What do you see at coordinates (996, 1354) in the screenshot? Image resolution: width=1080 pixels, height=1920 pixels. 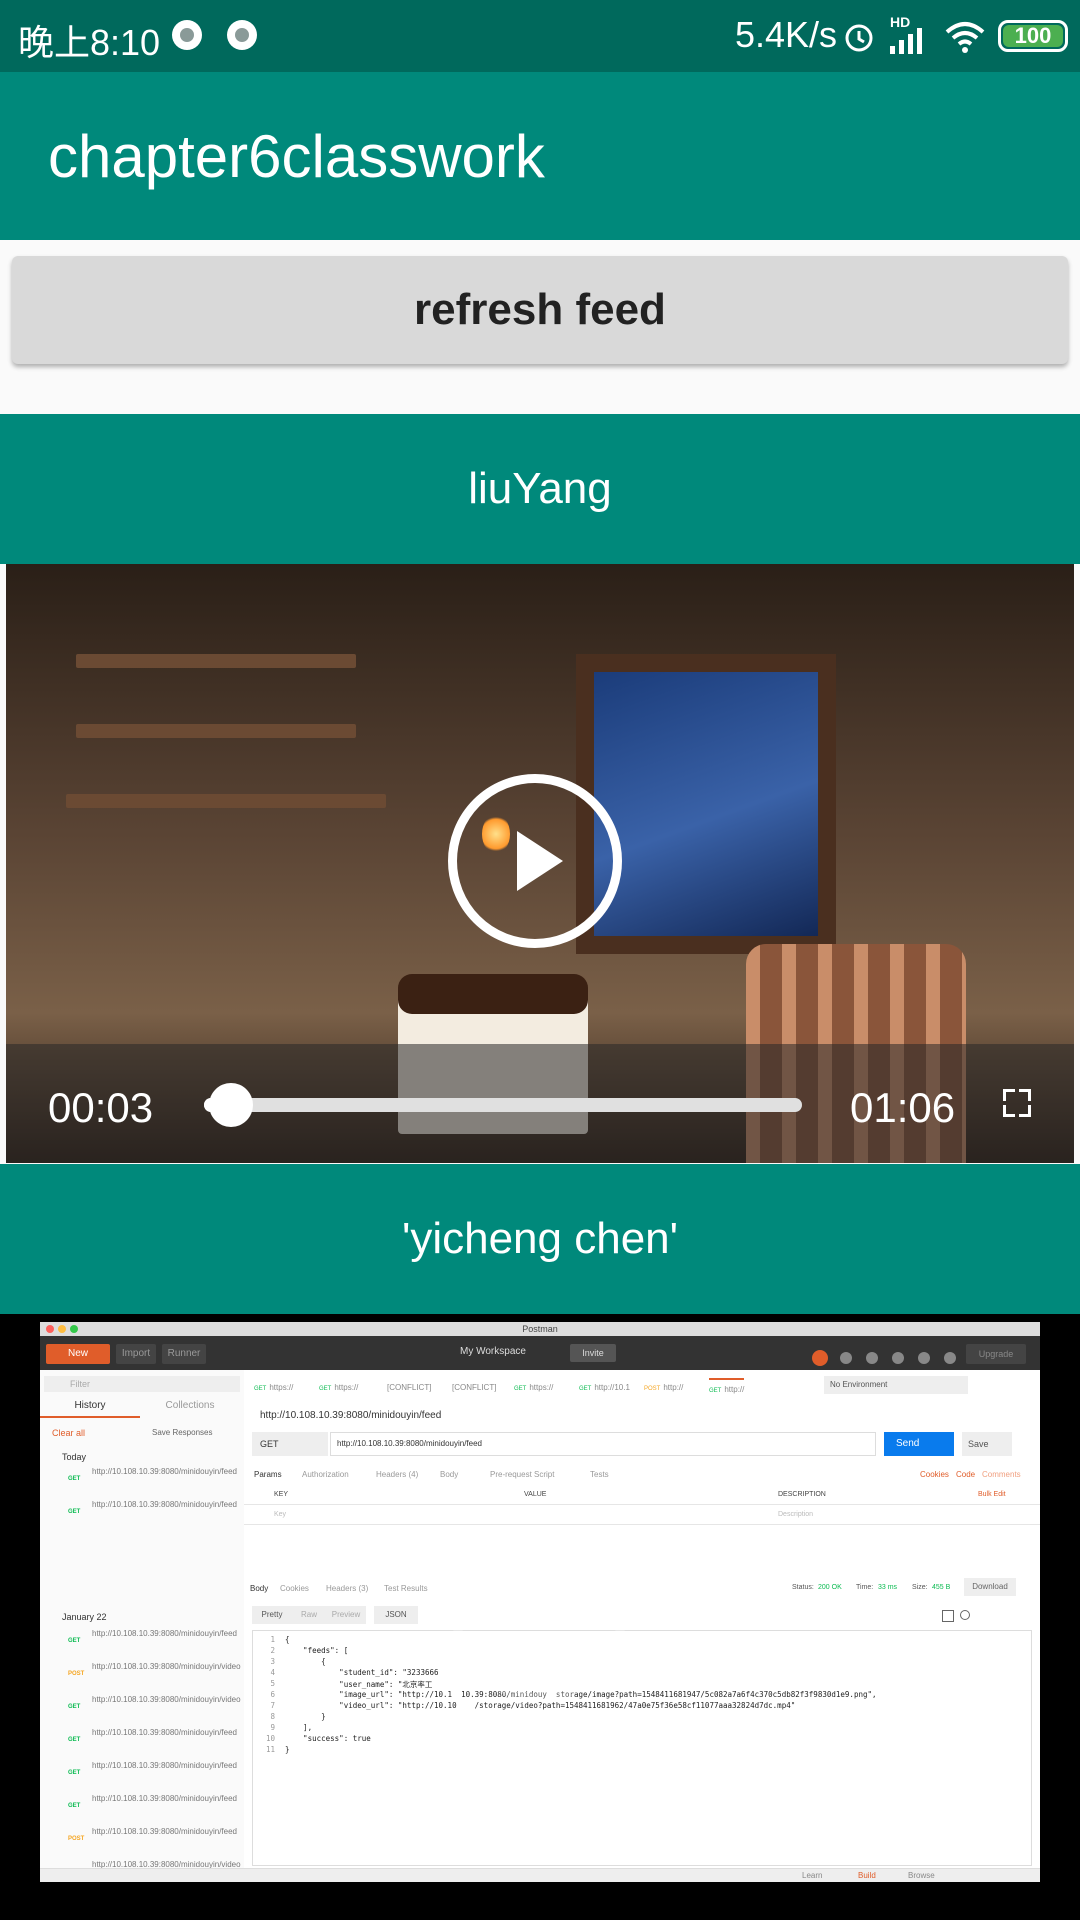 I see `upgrade-button: Upgrade` at bounding box center [996, 1354].